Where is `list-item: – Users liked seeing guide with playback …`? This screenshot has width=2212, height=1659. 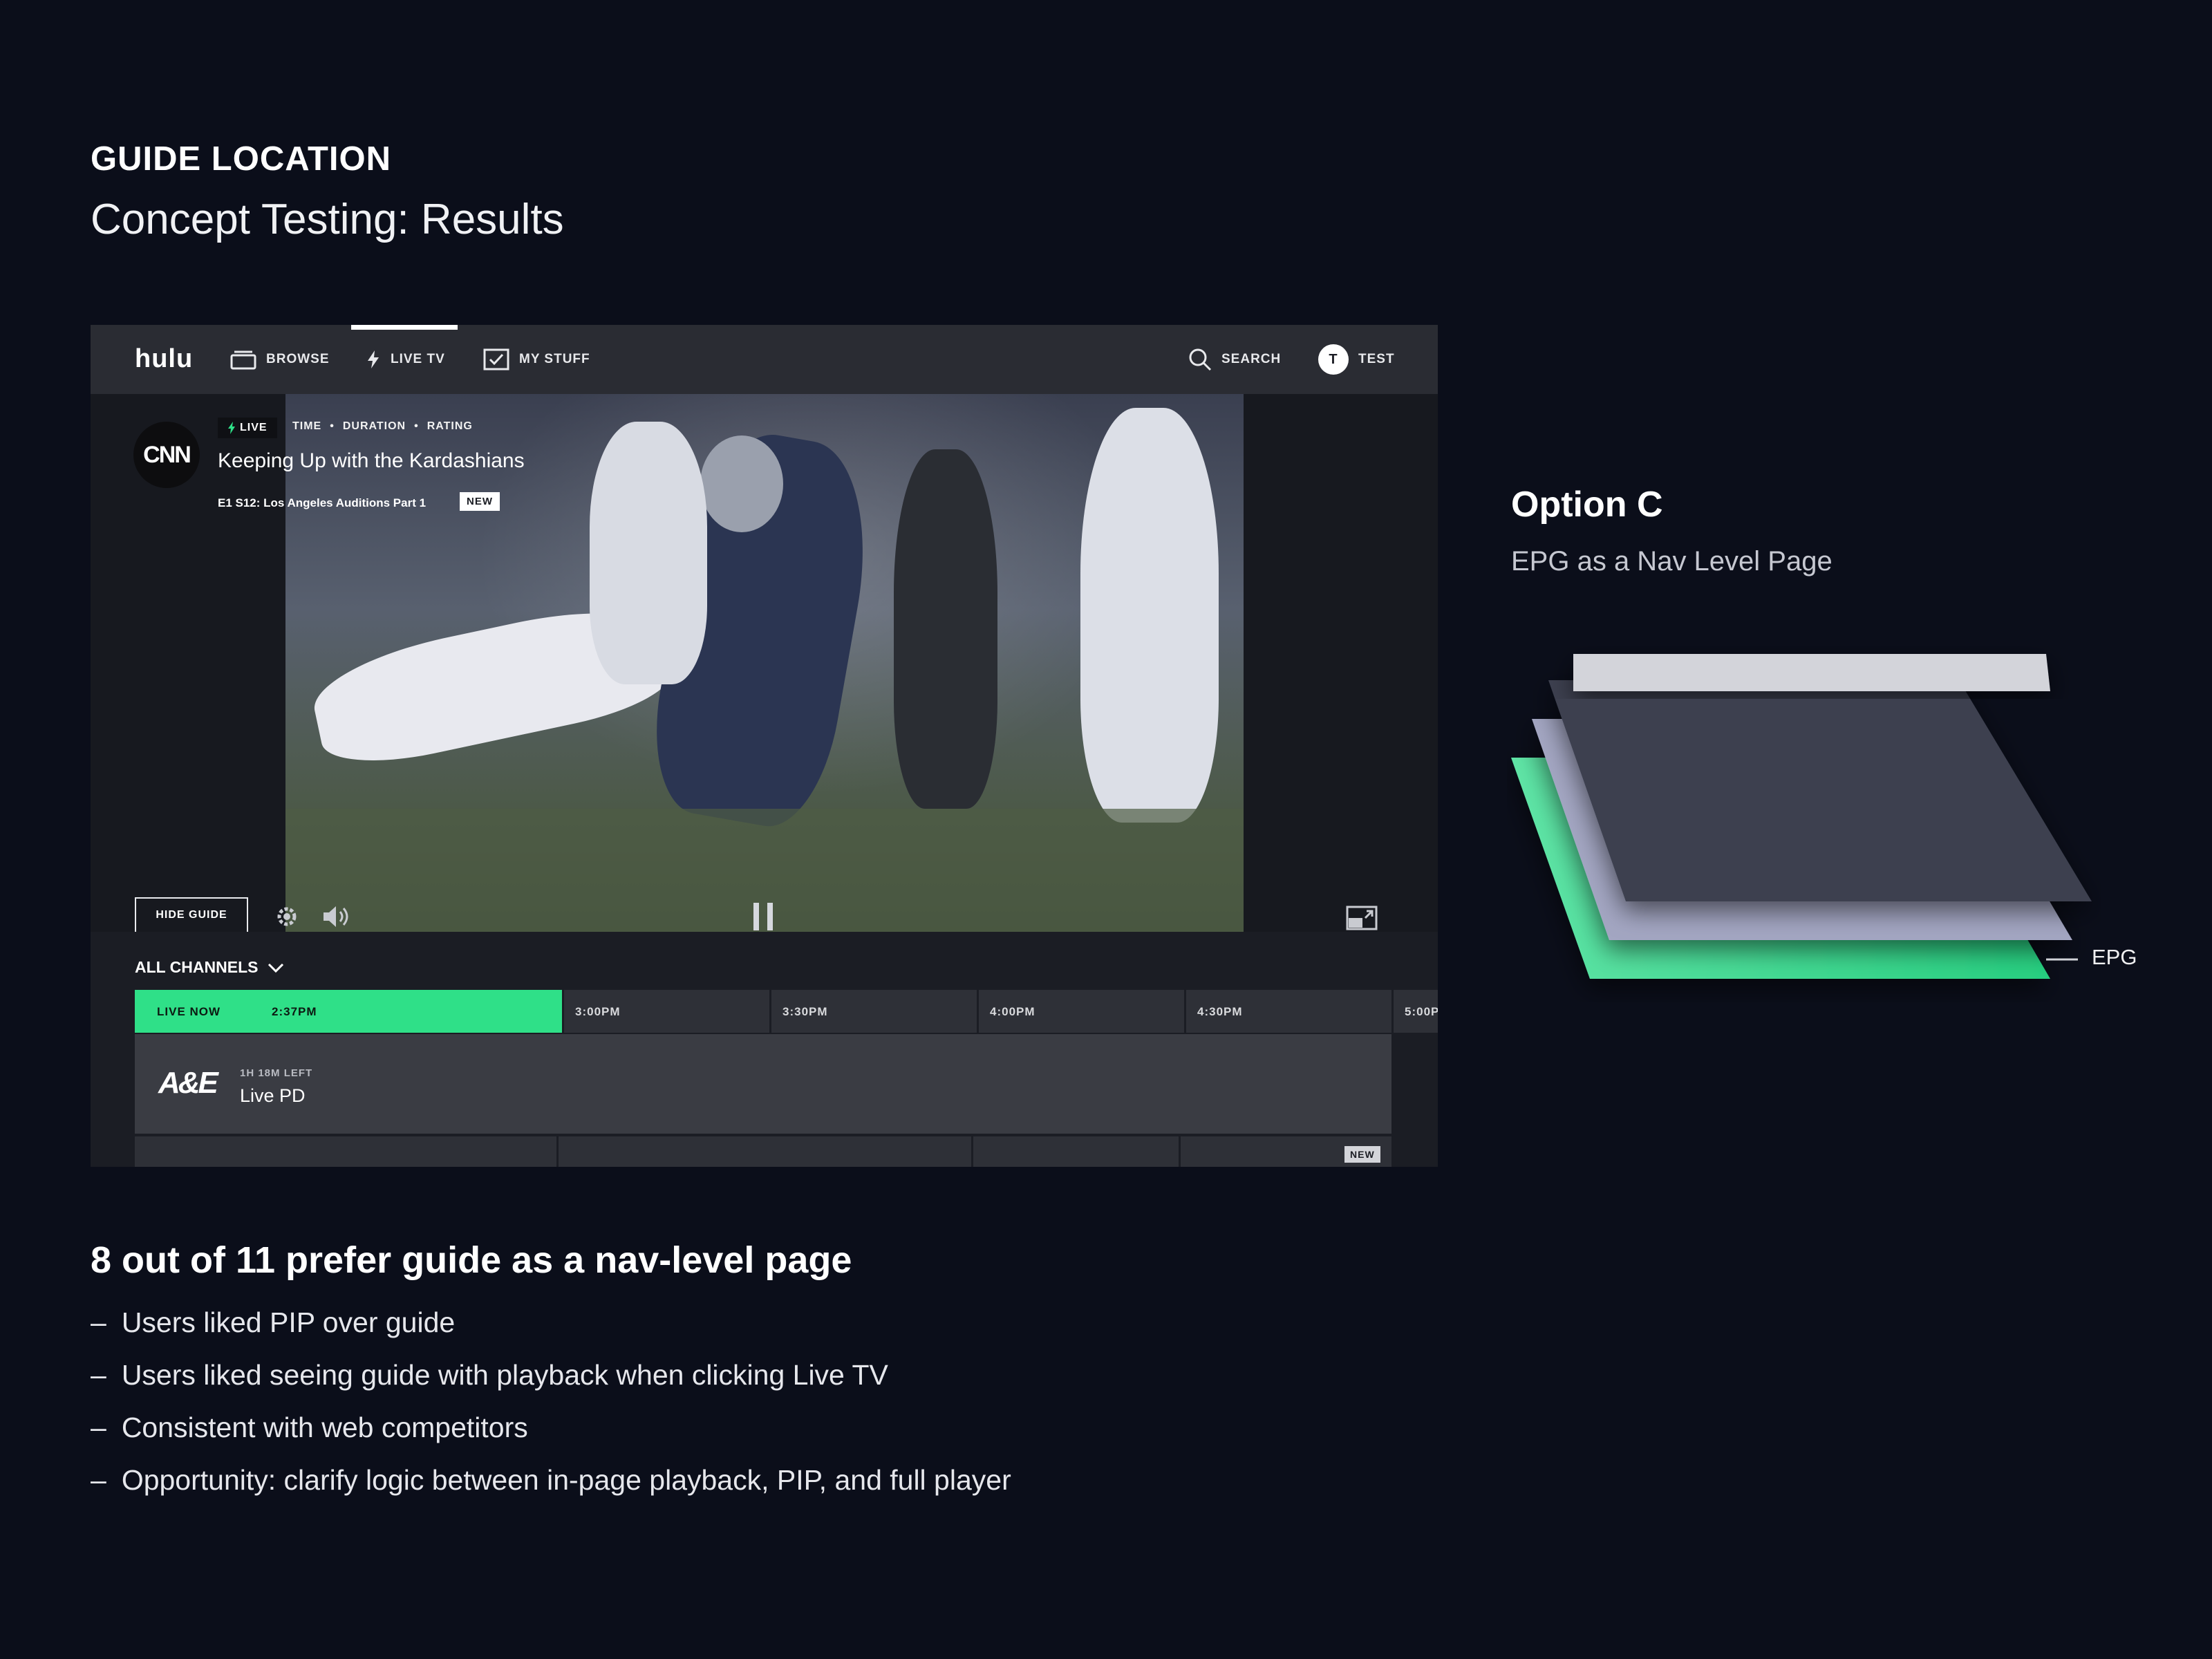
list-item: – Users liked seeing guide with playback … is located at coordinates (551, 1385).